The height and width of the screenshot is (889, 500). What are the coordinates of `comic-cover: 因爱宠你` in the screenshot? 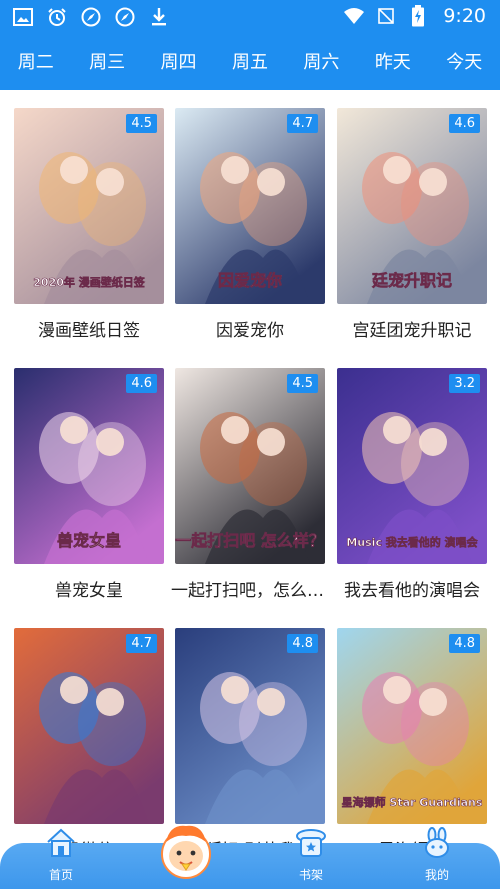 It's located at (250, 206).